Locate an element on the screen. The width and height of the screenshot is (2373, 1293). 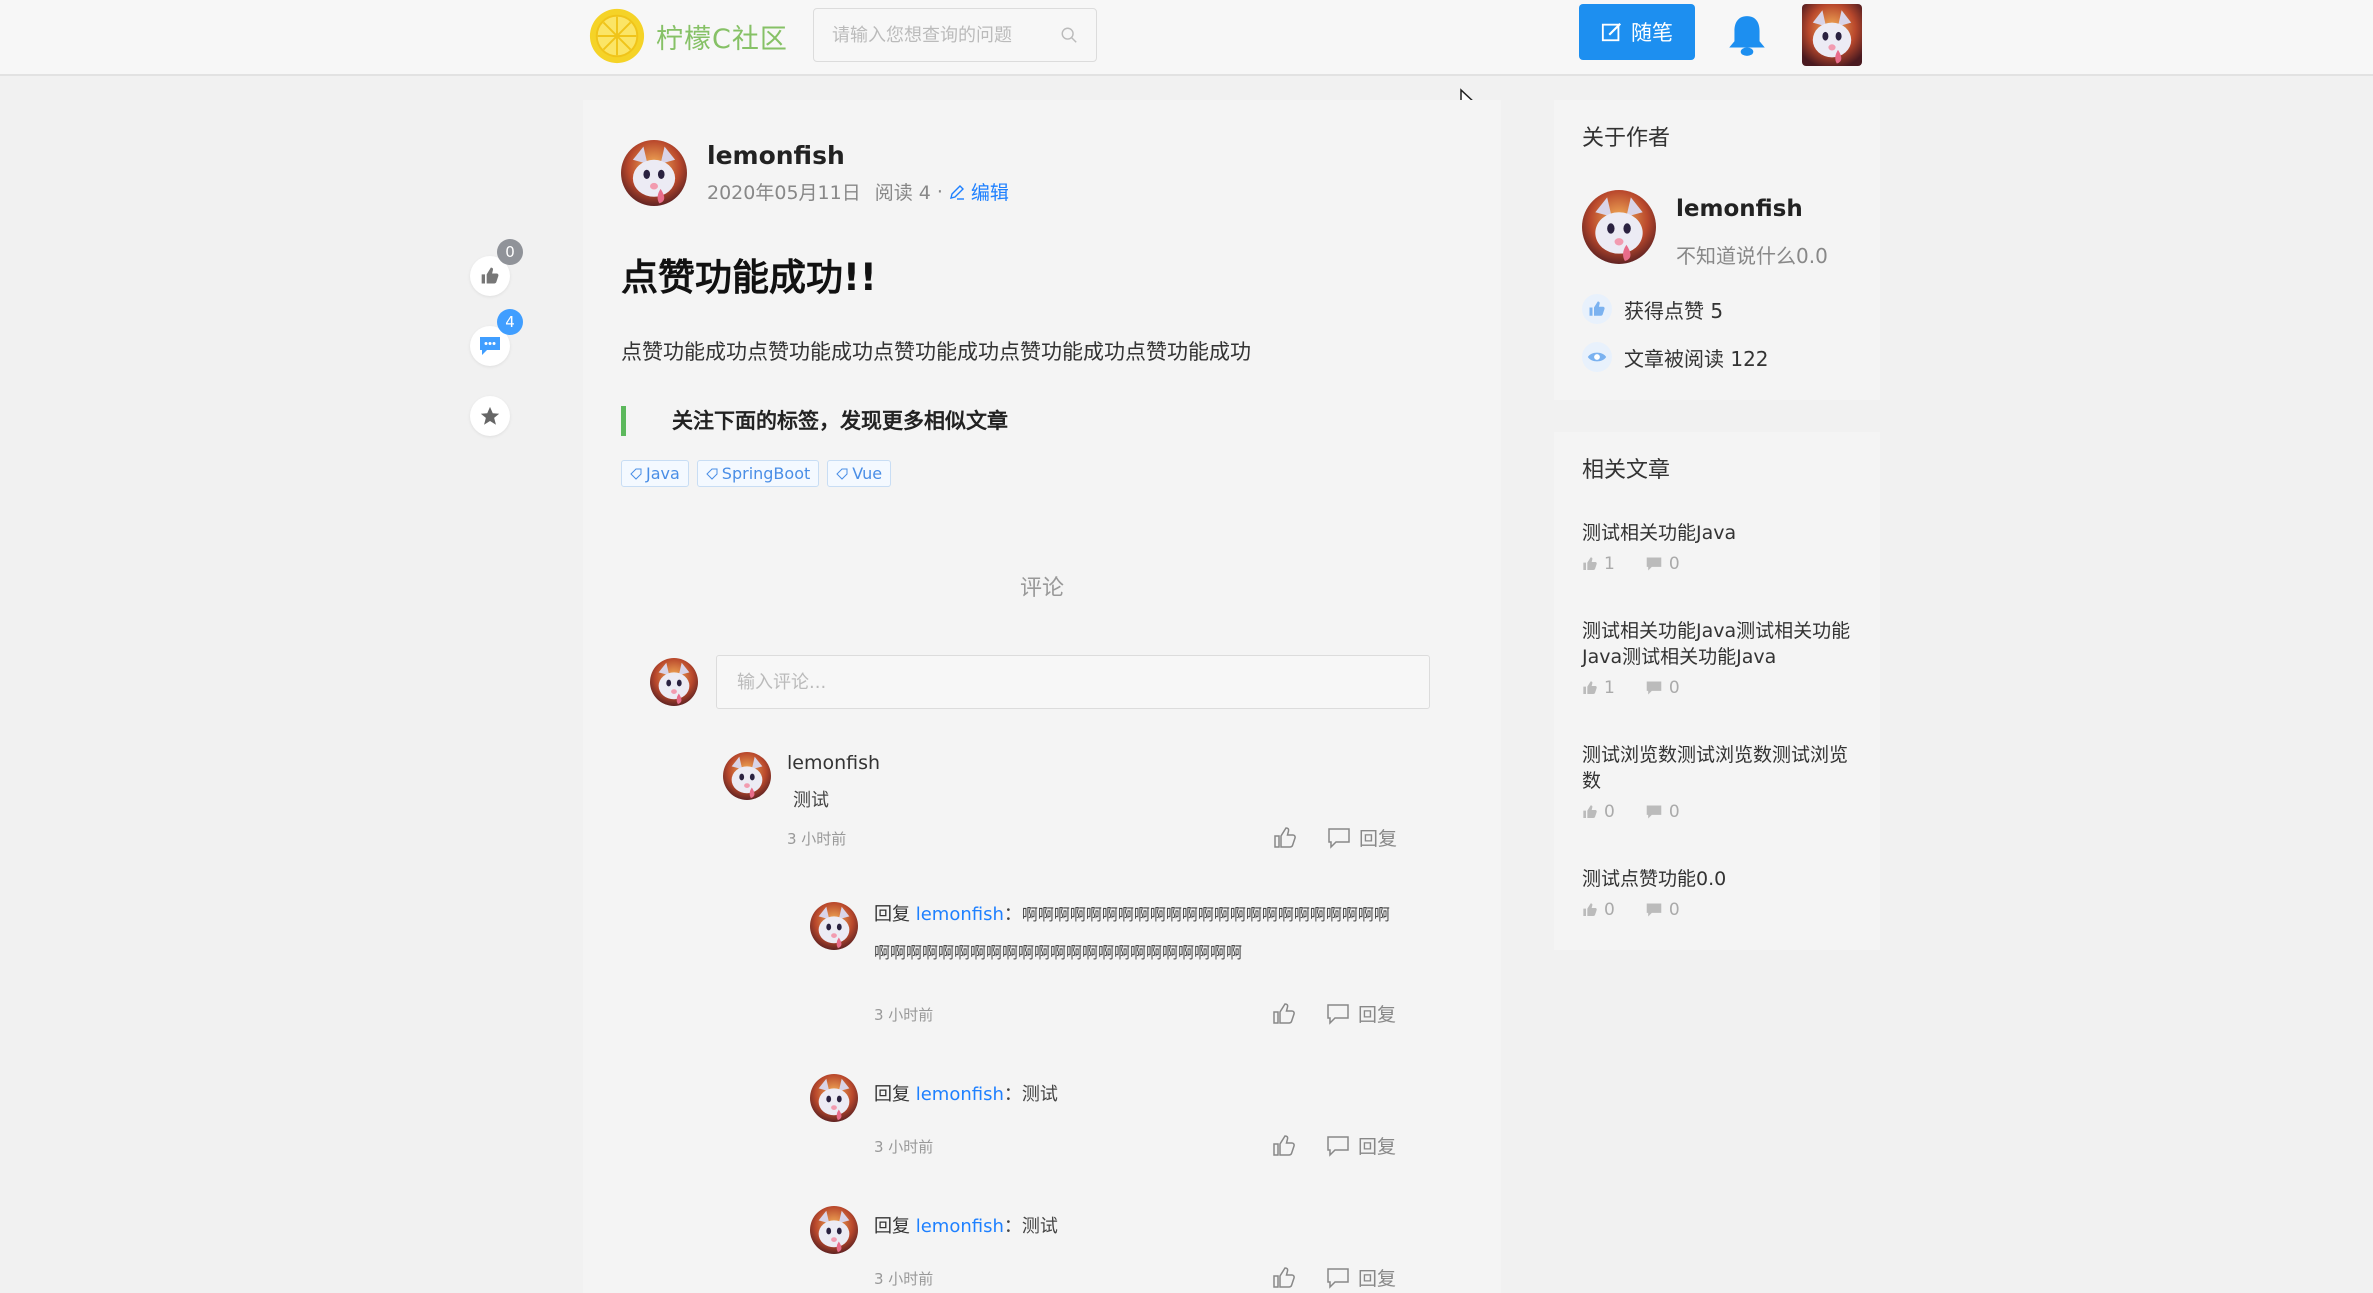
related-article-item: 测试相关功能Java测试相关功能Java测试相关功能Java 1 0 is located at coordinates (1717, 658).